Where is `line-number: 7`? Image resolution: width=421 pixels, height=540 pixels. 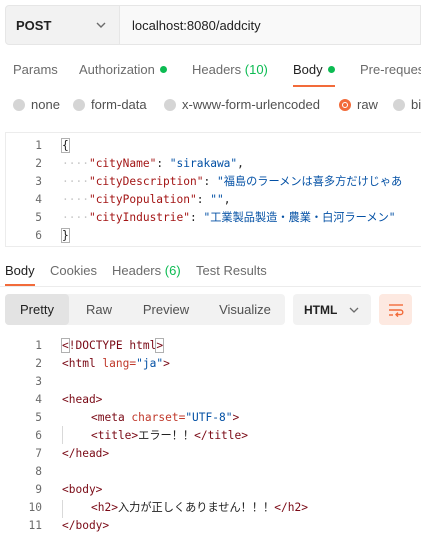 line-number: 7 is located at coordinates (38, 453).